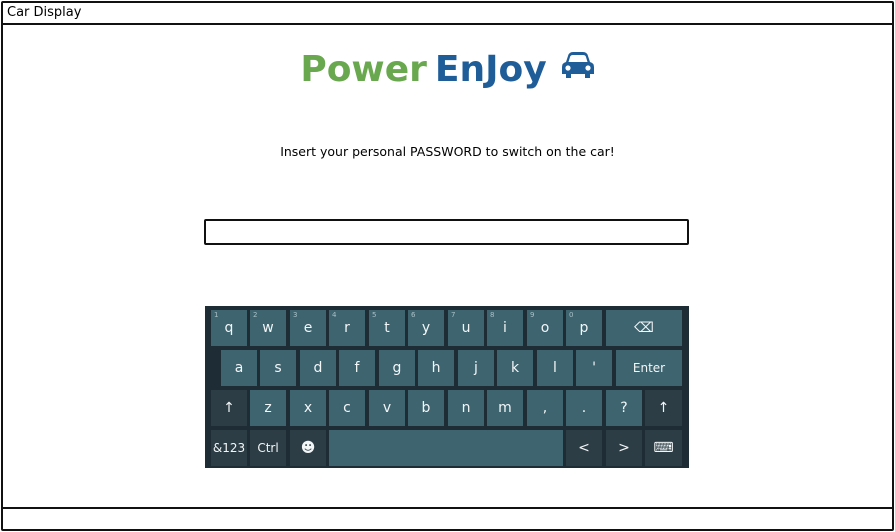 Image resolution: width=895 pixels, height=532 pixels. I want to click on key-r: 4r, so click(347, 328).